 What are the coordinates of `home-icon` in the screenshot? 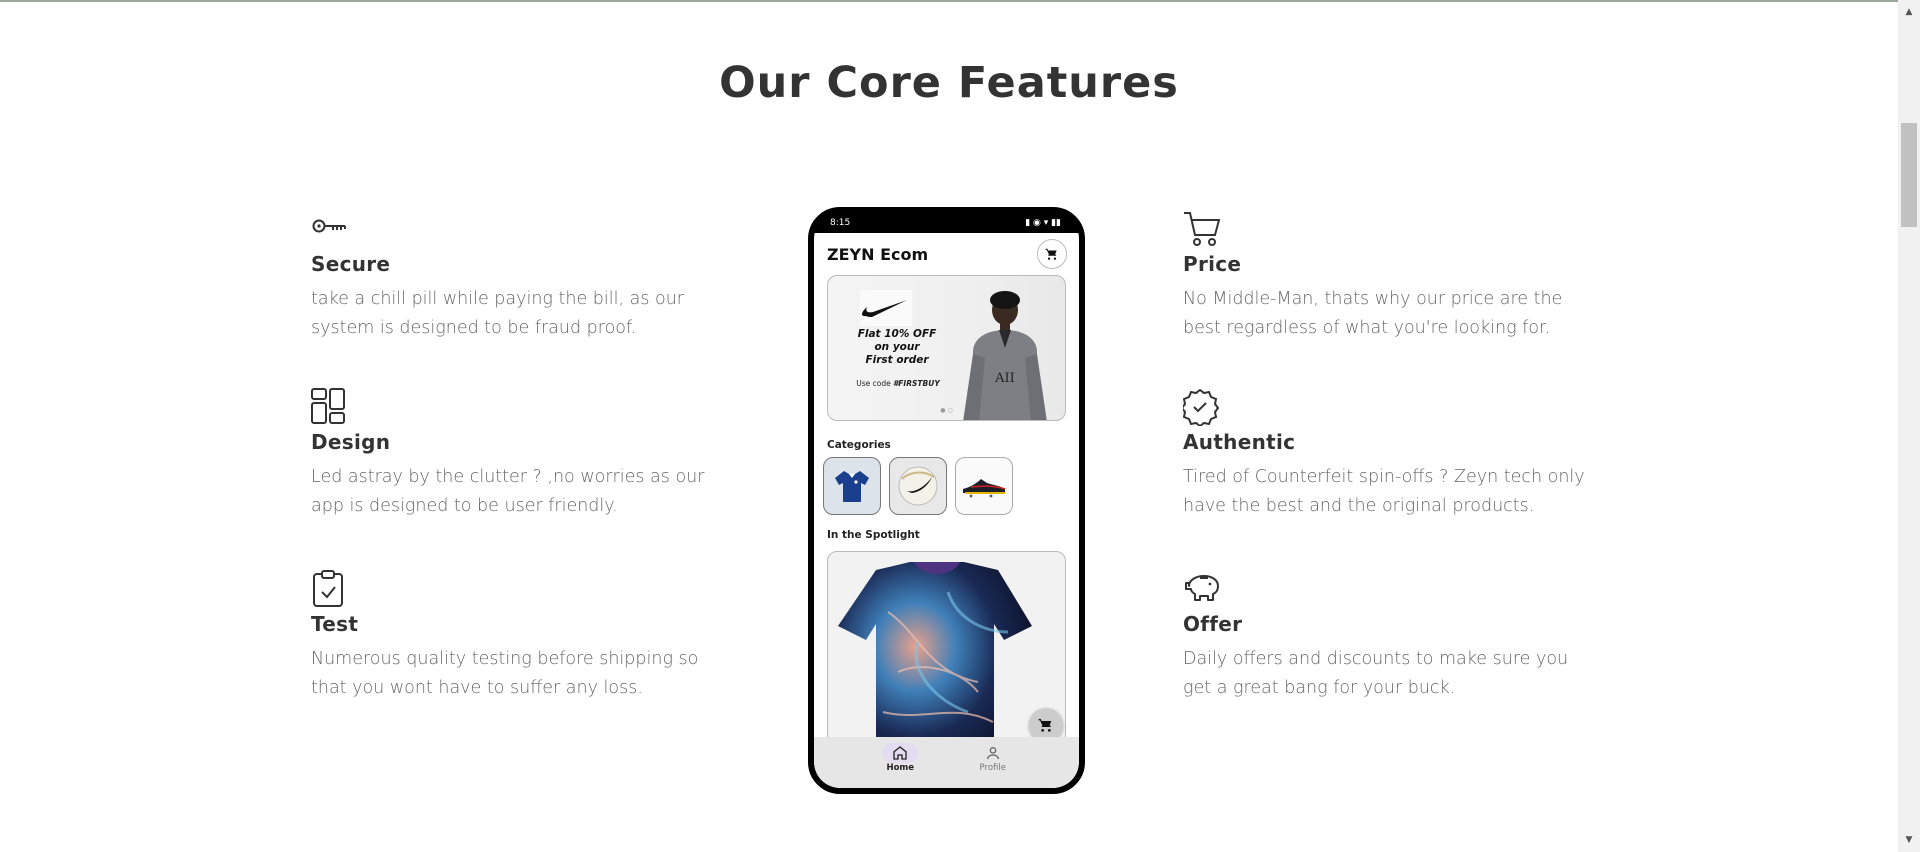 It's located at (900, 753).